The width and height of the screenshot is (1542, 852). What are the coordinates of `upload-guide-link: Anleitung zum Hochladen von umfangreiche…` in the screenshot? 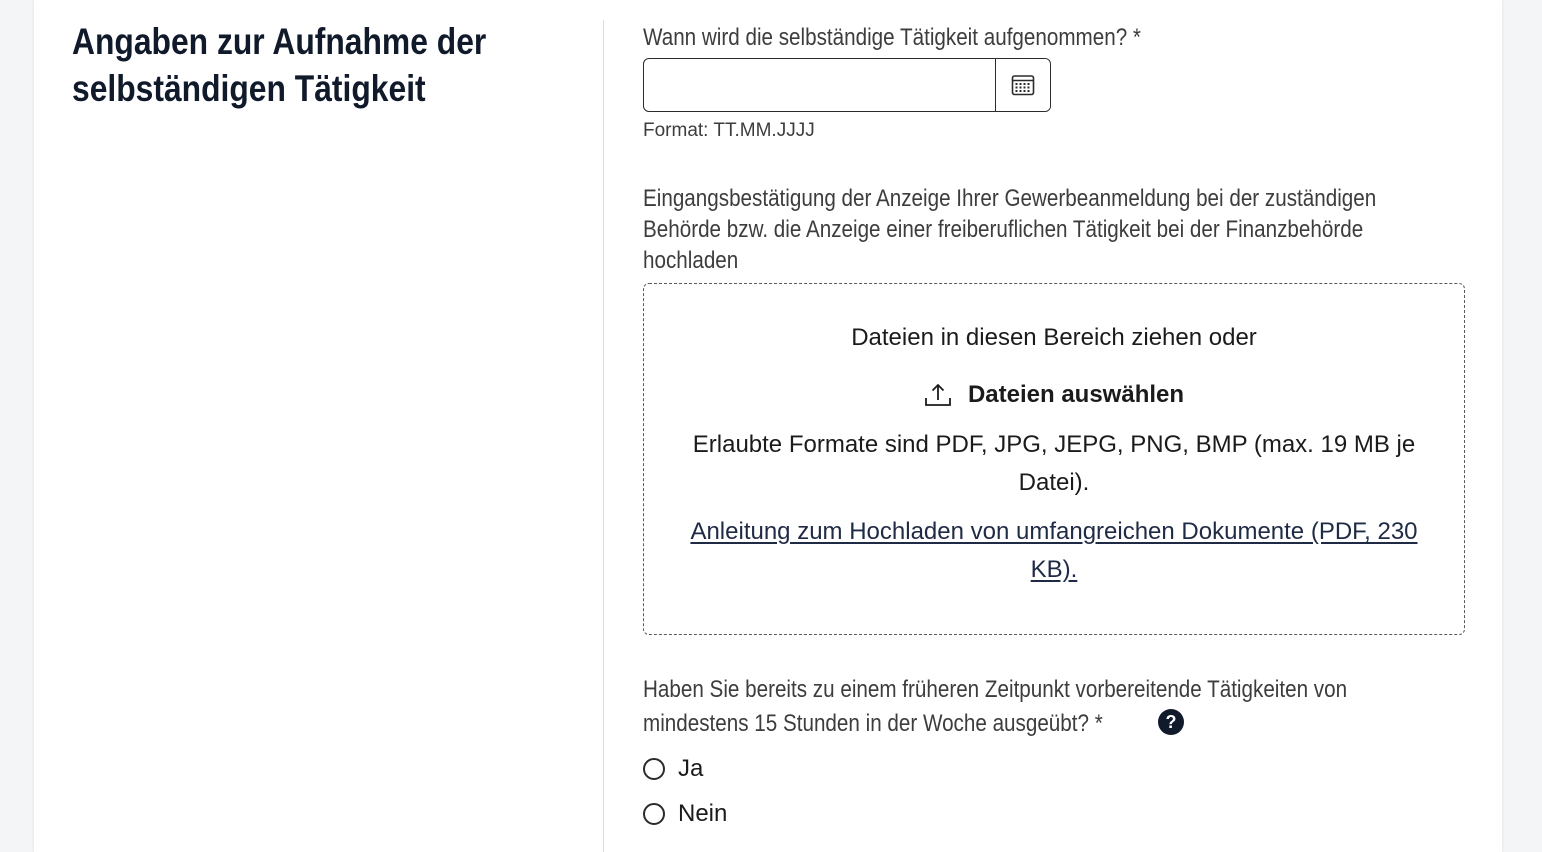 It's located at (1054, 551).